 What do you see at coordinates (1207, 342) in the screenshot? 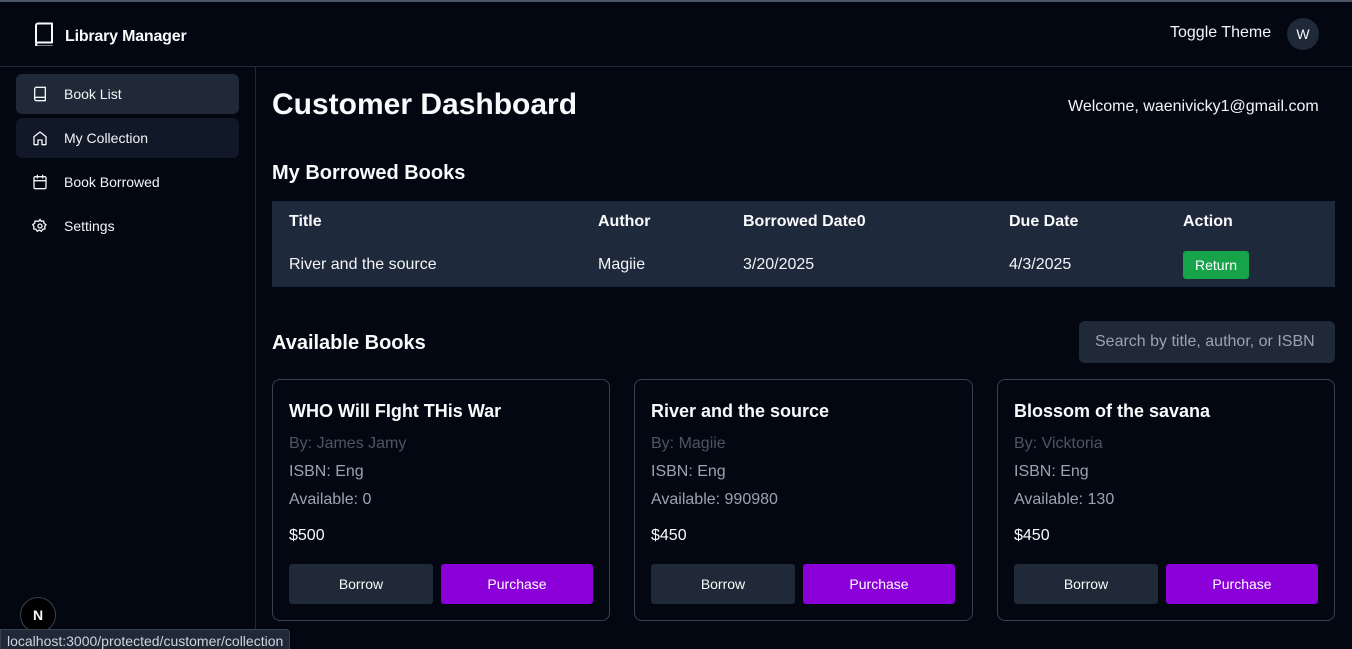
I see `search-input` at bounding box center [1207, 342].